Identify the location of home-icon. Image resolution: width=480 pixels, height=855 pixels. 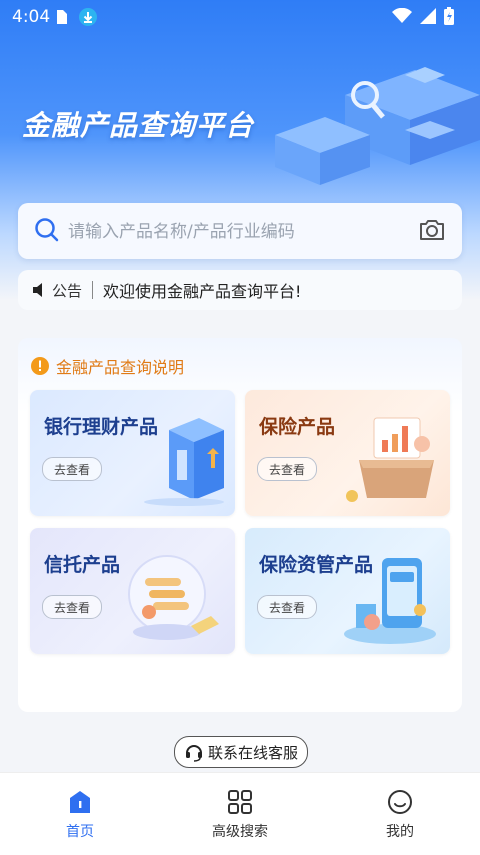
(80, 802).